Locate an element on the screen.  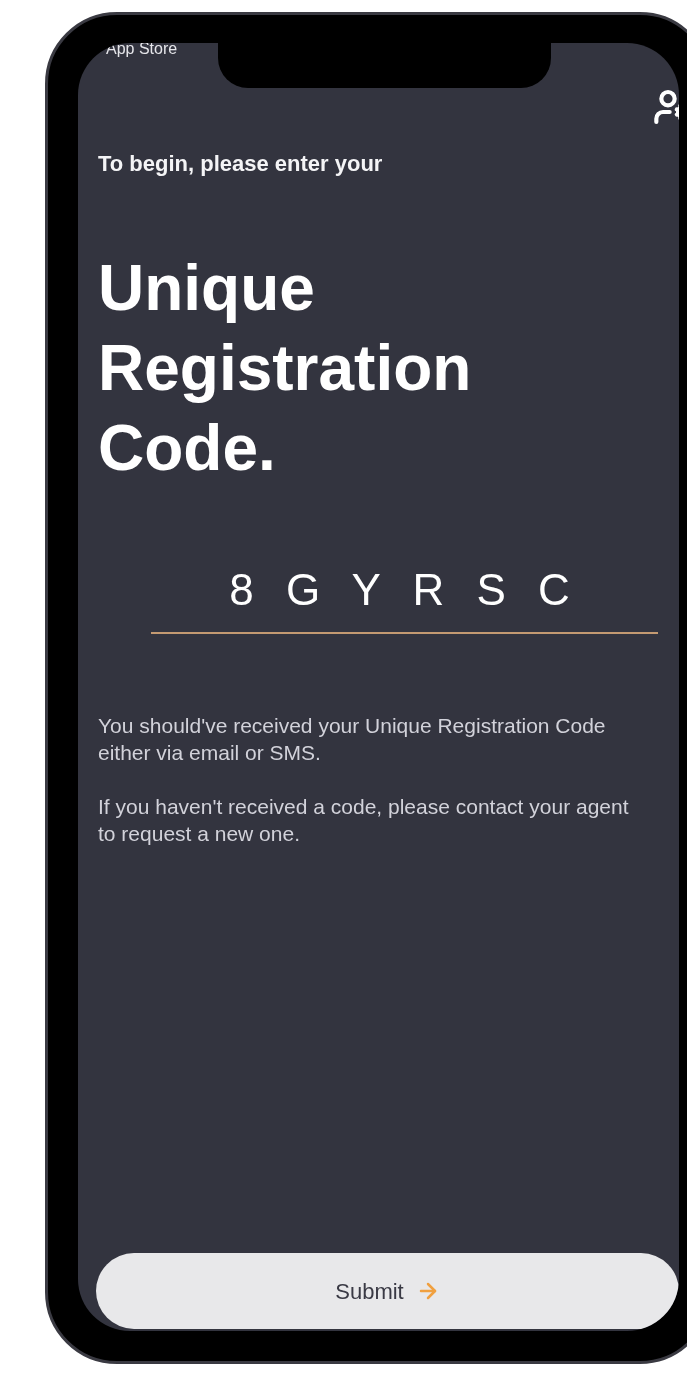
code-field: 8 G Y R S C is located at coordinates (404, 591).